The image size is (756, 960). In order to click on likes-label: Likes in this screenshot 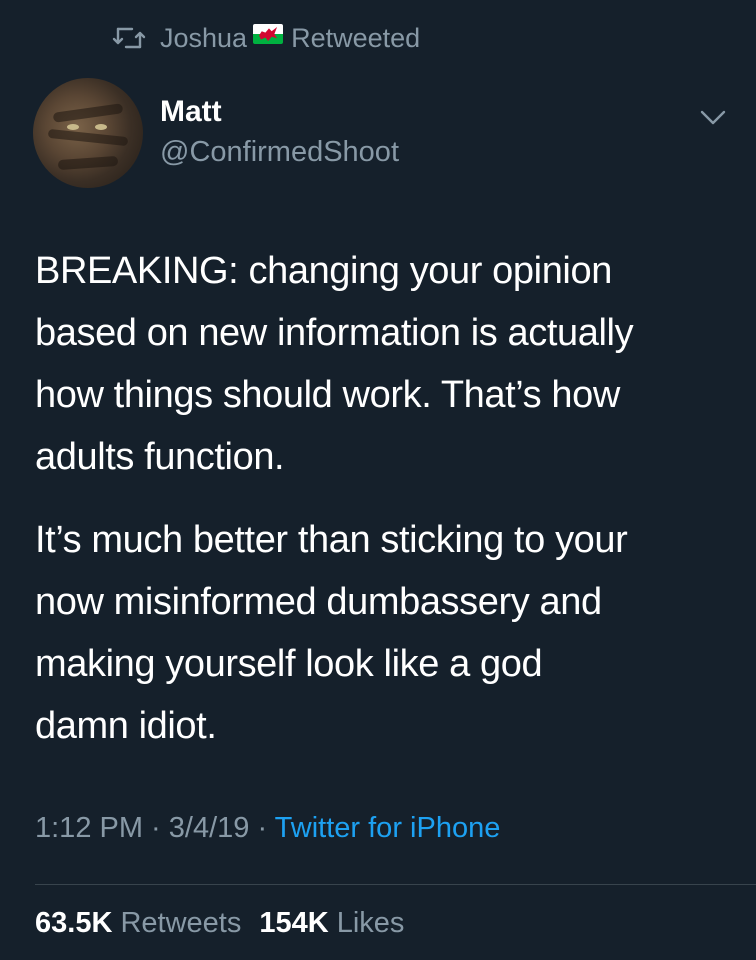, I will do `click(370, 923)`.